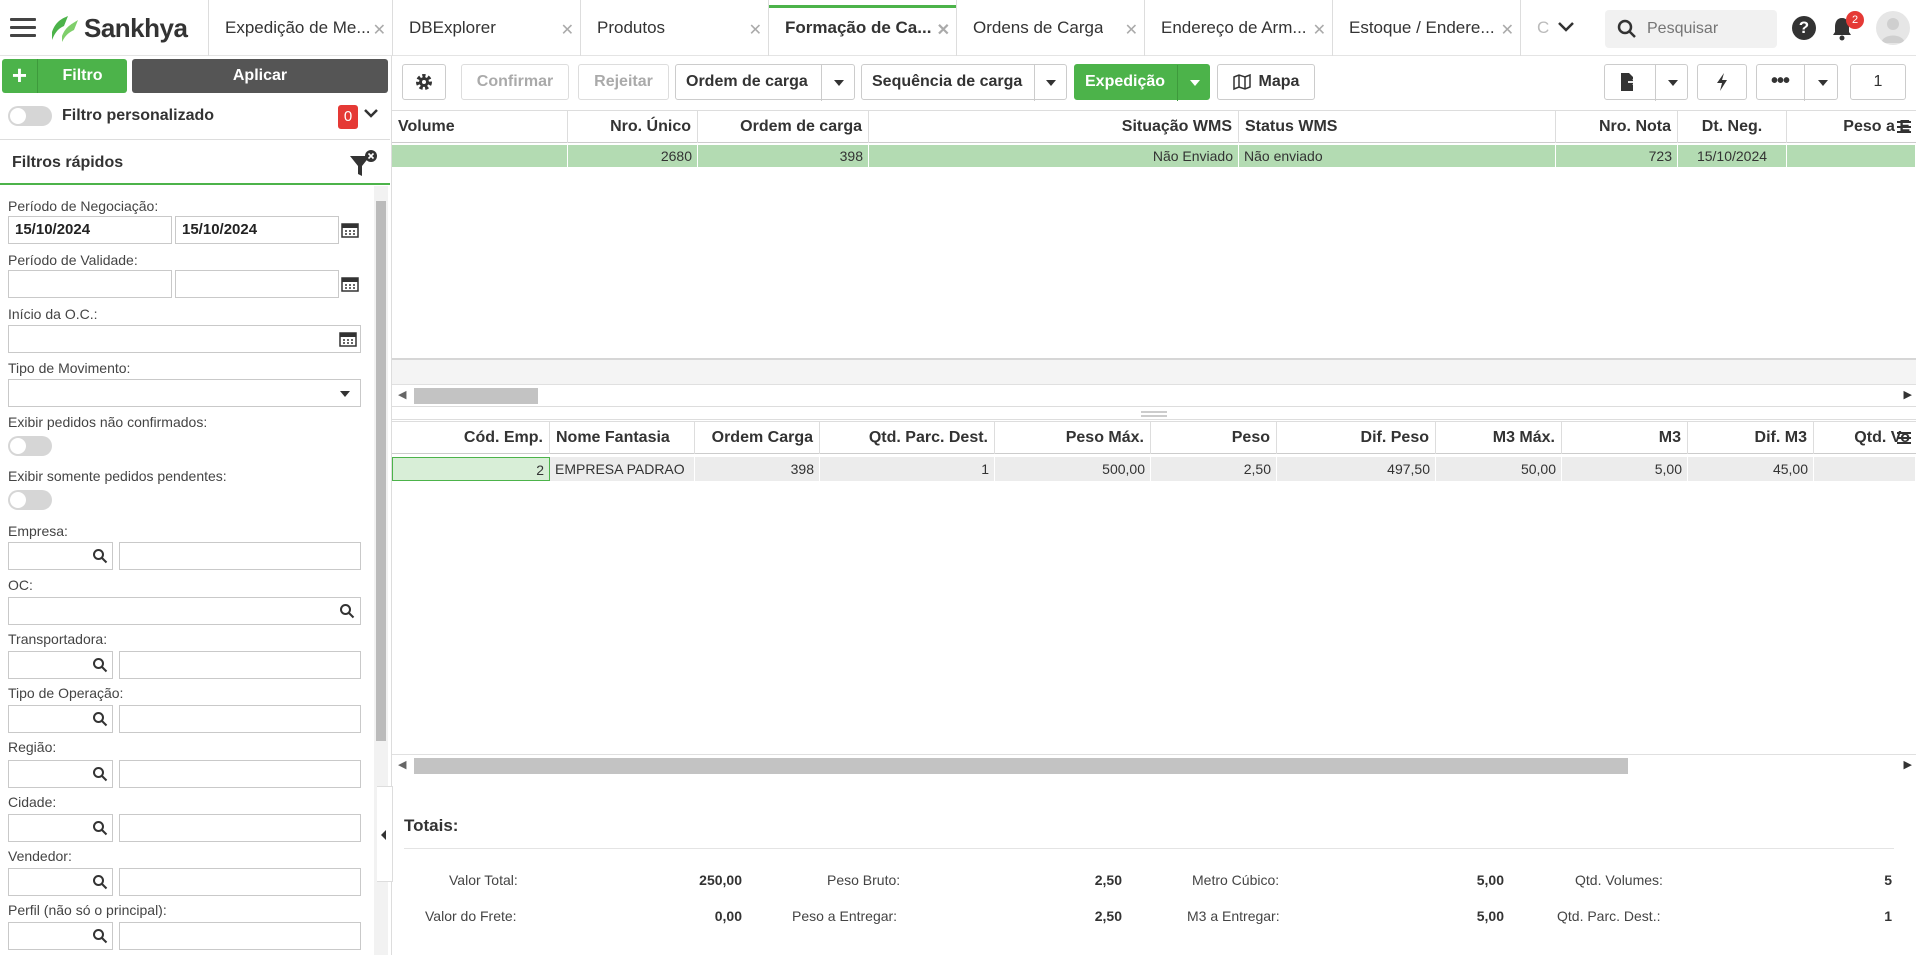  I want to click on tab-estoque-endereco: Estoque / Endere... ✕, so click(1426, 28).